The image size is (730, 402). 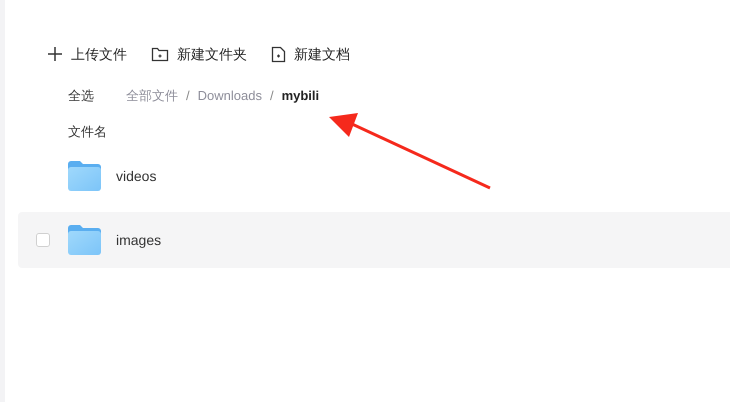 I want to click on select-all-link: 全选, so click(x=81, y=96).